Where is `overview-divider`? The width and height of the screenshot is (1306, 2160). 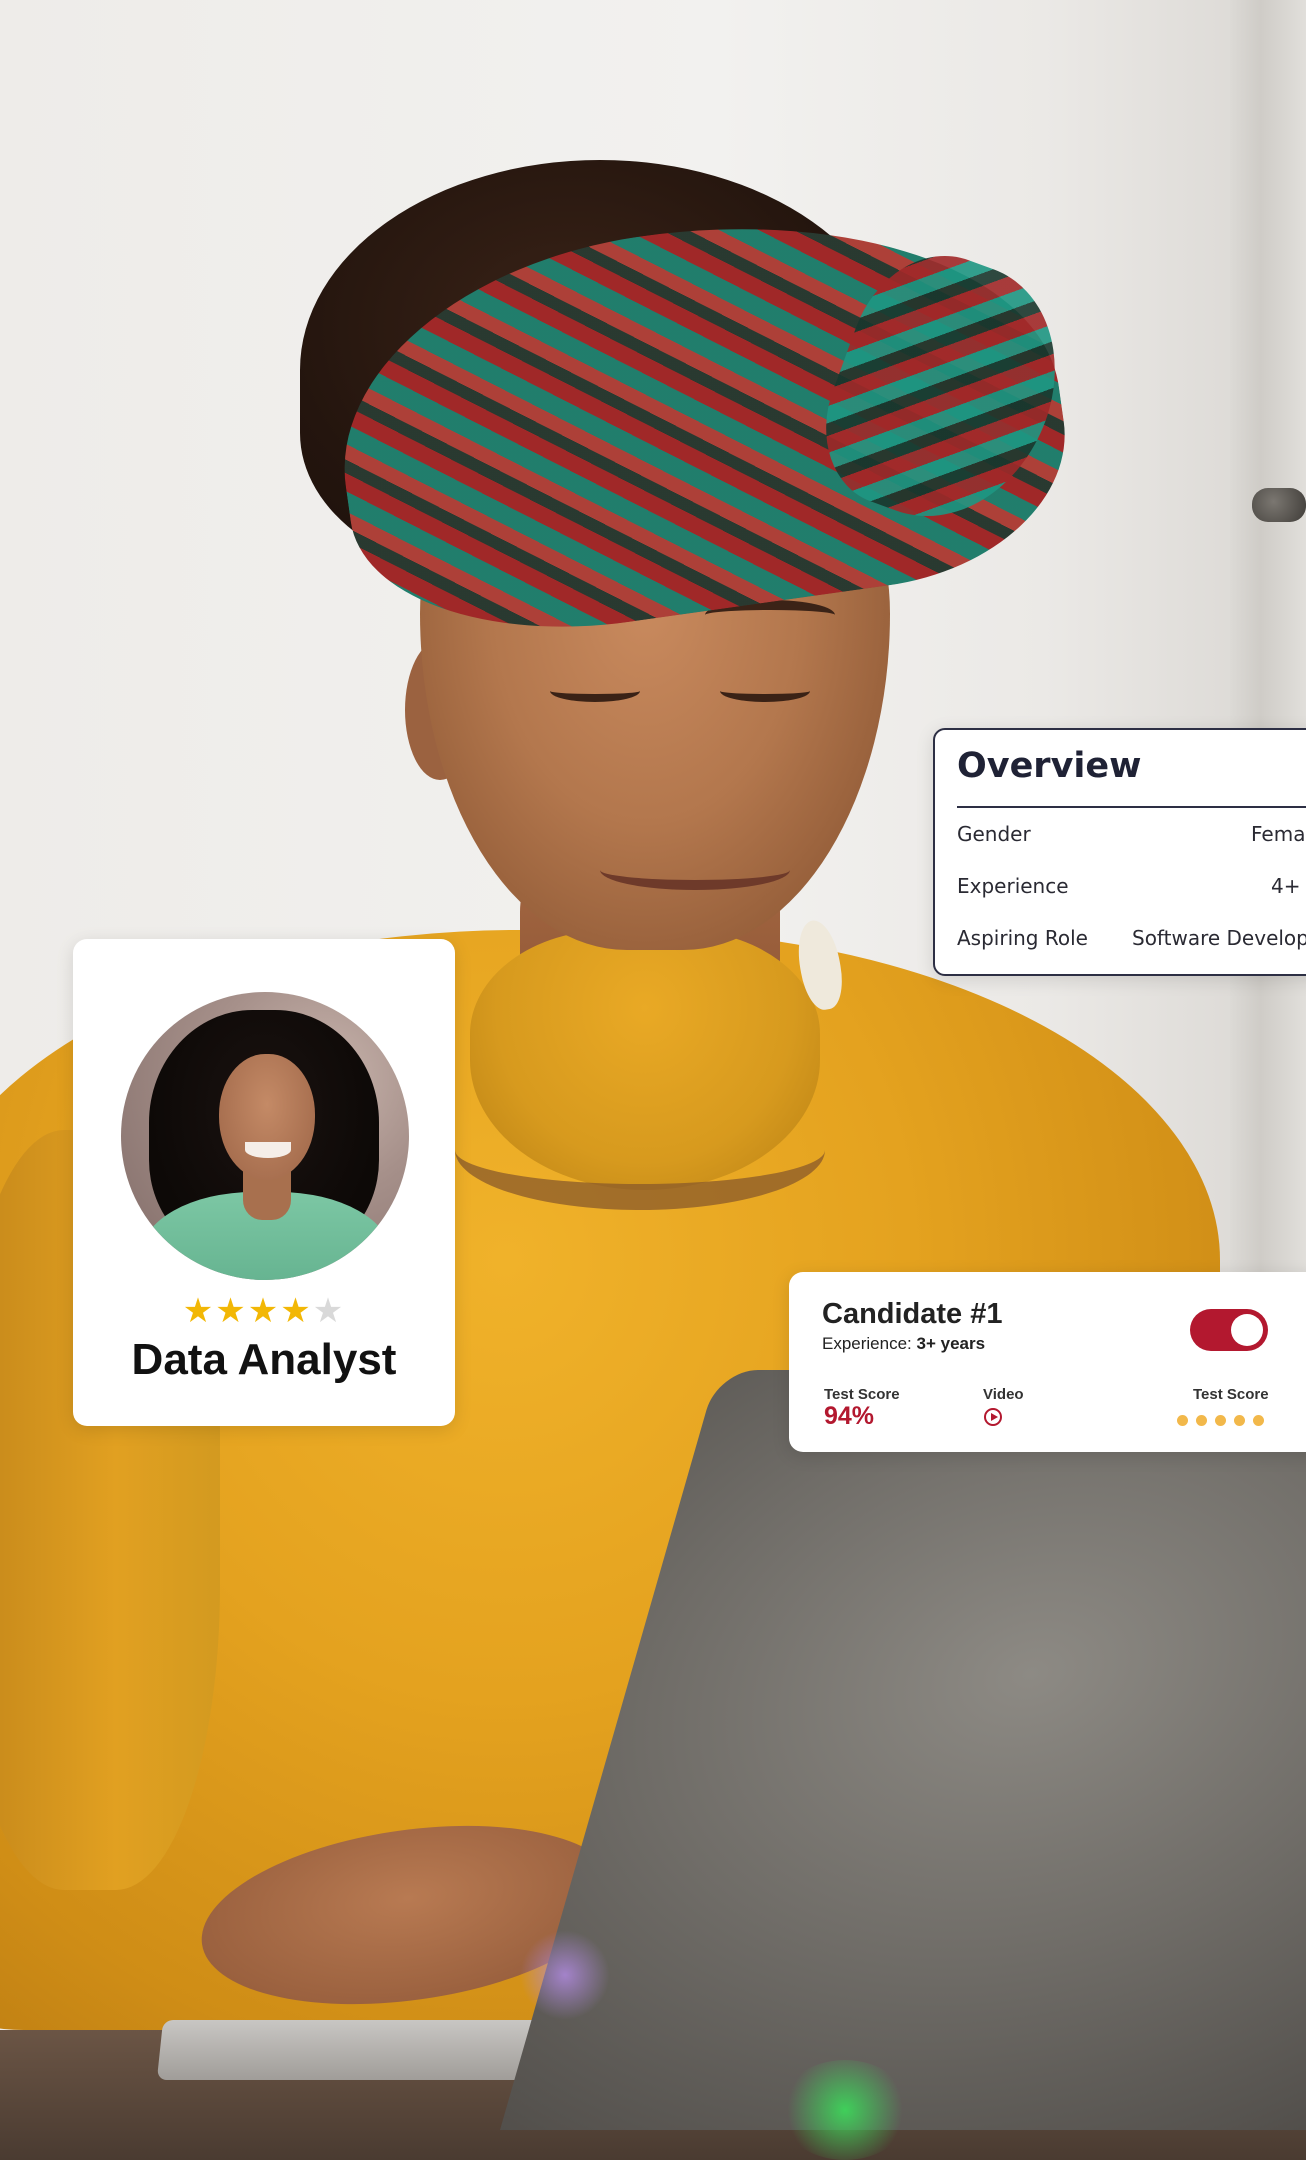
overview-divider is located at coordinates (1131, 807).